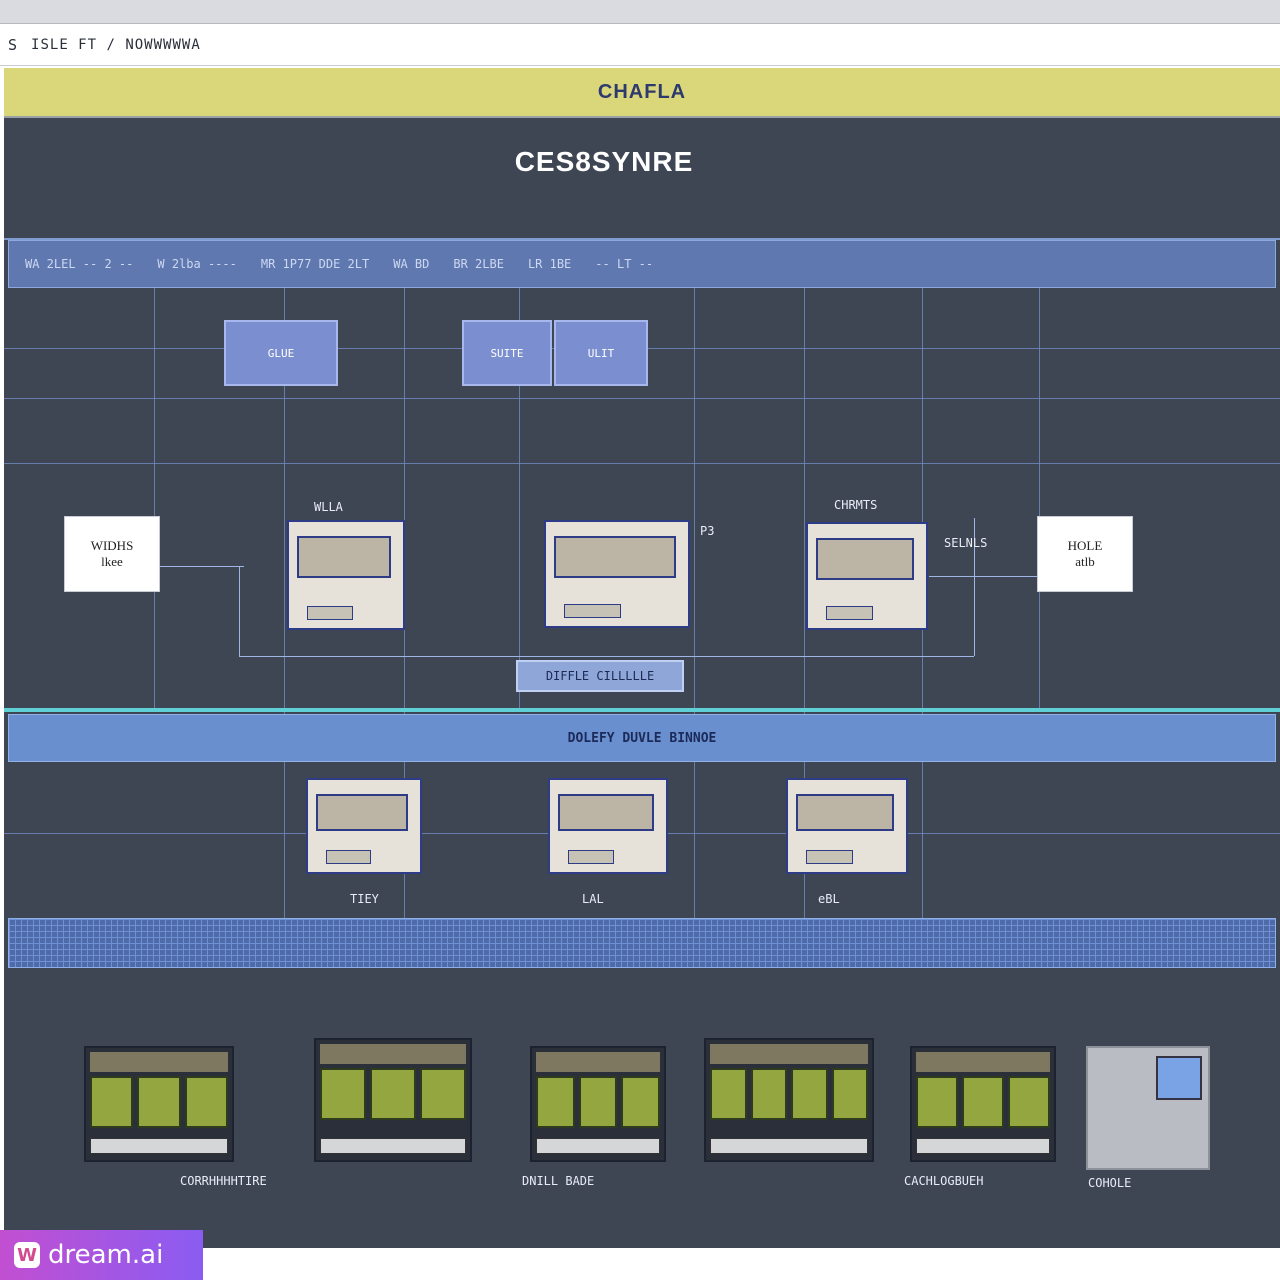 This screenshot has height=1280, width=1280. Describe the element at coordinates (640, 45) in the screenshot. I see `toolbar: S ISLE FT / NOWWWWWA` at that location.